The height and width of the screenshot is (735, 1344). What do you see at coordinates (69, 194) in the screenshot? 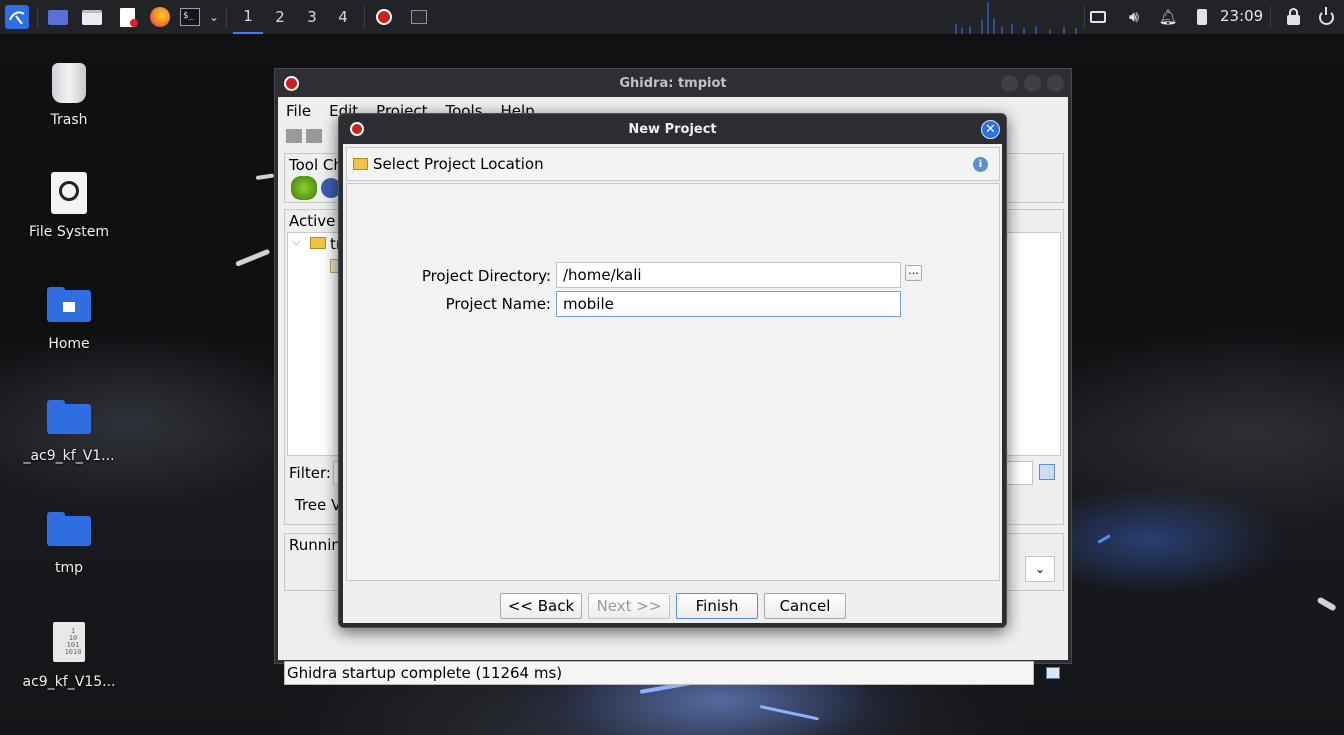
I see `drive-icon` at bounding box center [69, 194].